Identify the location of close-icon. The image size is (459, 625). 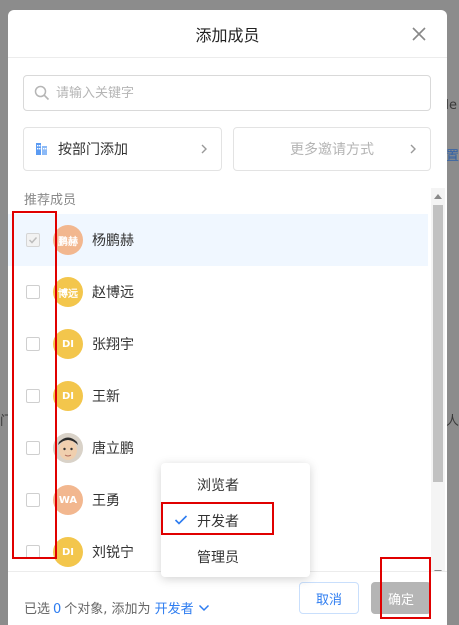
(419, 34).